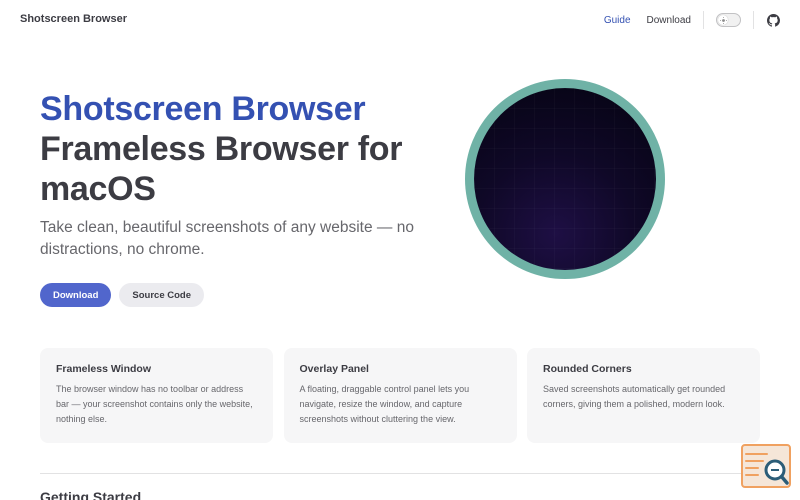 This screenshot has height=500, width=800. I want to click on source-code-button: Source Code, so click(161, 295).